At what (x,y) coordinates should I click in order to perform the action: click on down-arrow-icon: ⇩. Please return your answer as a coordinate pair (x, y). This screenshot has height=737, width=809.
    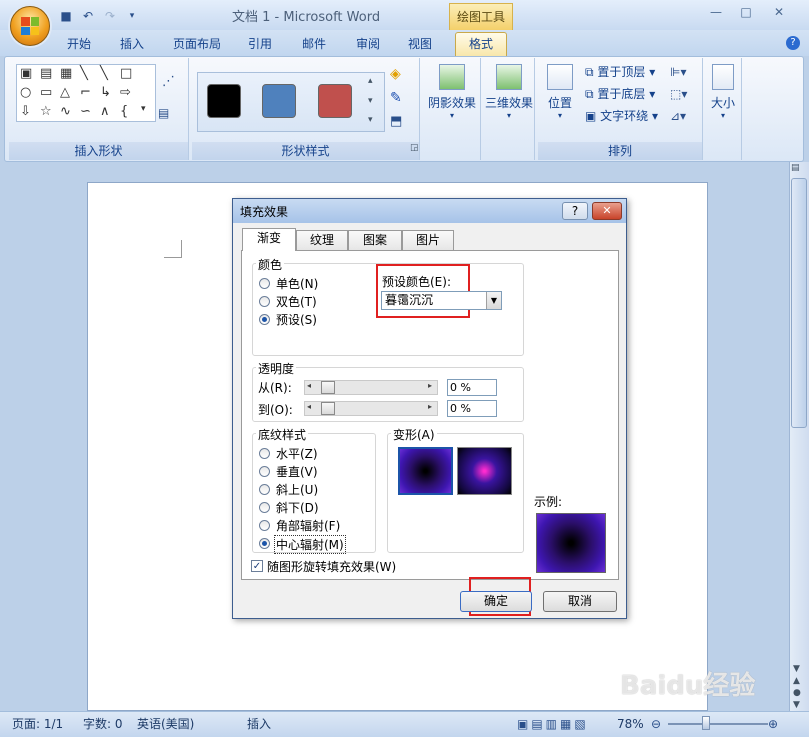
    Looking at the image, I should click on (25, 111).